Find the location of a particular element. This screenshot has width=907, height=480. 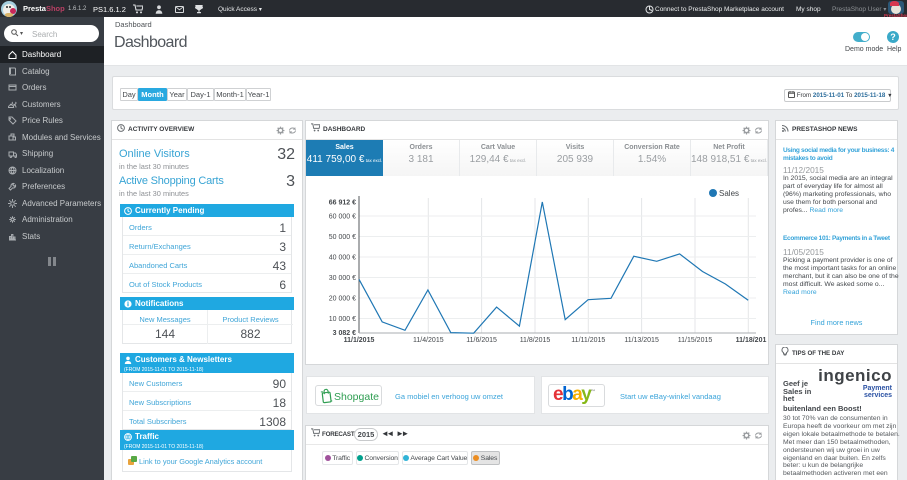

svg-text: 11/1/2015 is located at coordinates (359, 340).